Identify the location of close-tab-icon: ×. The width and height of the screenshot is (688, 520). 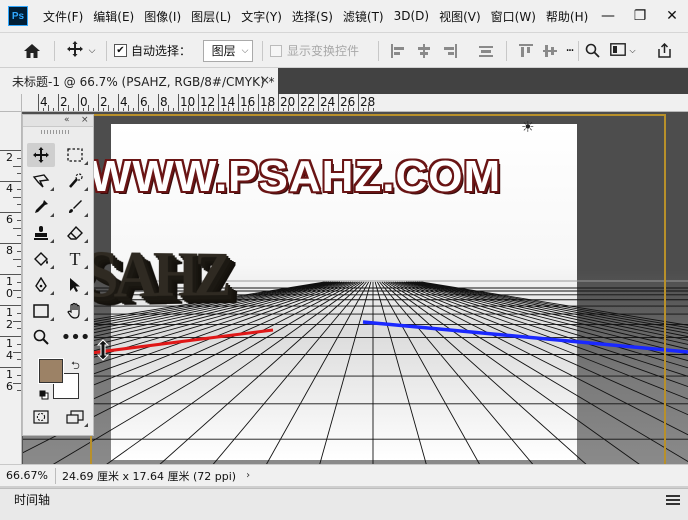
(265, 80).